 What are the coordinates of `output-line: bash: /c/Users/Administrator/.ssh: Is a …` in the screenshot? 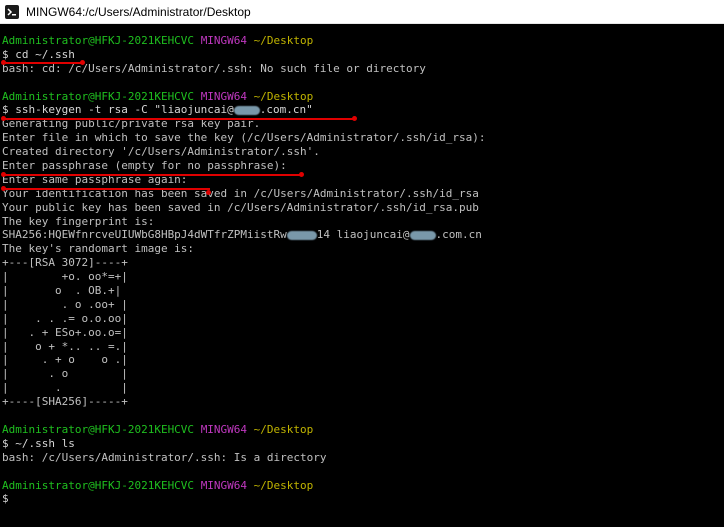 It's located at (164, 457).